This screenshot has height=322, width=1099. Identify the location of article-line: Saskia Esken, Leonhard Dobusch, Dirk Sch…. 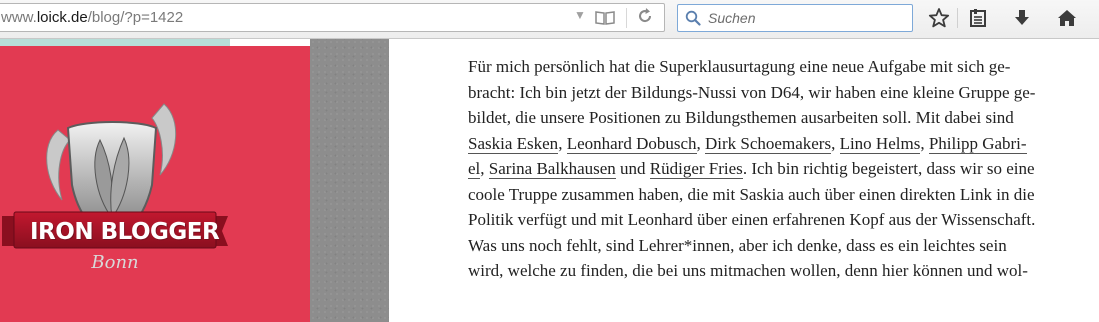
(782, 144).